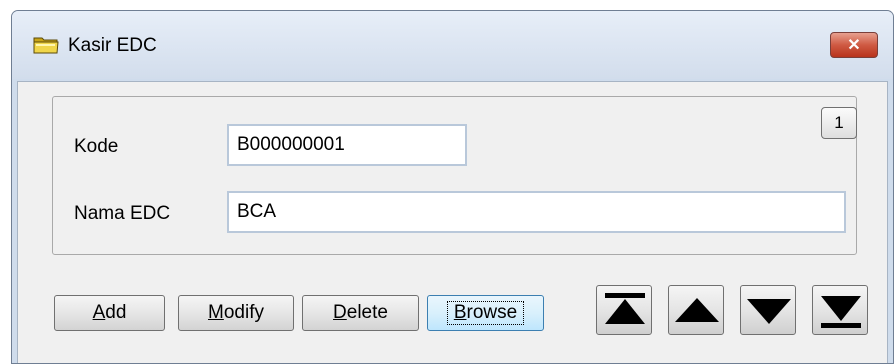 The height and width of the screenshot is (364, 896). I want to click on modify-button: Modify, so click(236, 313).